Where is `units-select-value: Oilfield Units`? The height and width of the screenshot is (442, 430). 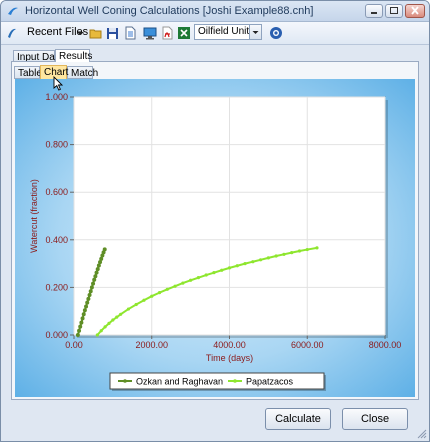 units-select-value: Oilfield Units is located at coordinates (226, 31).